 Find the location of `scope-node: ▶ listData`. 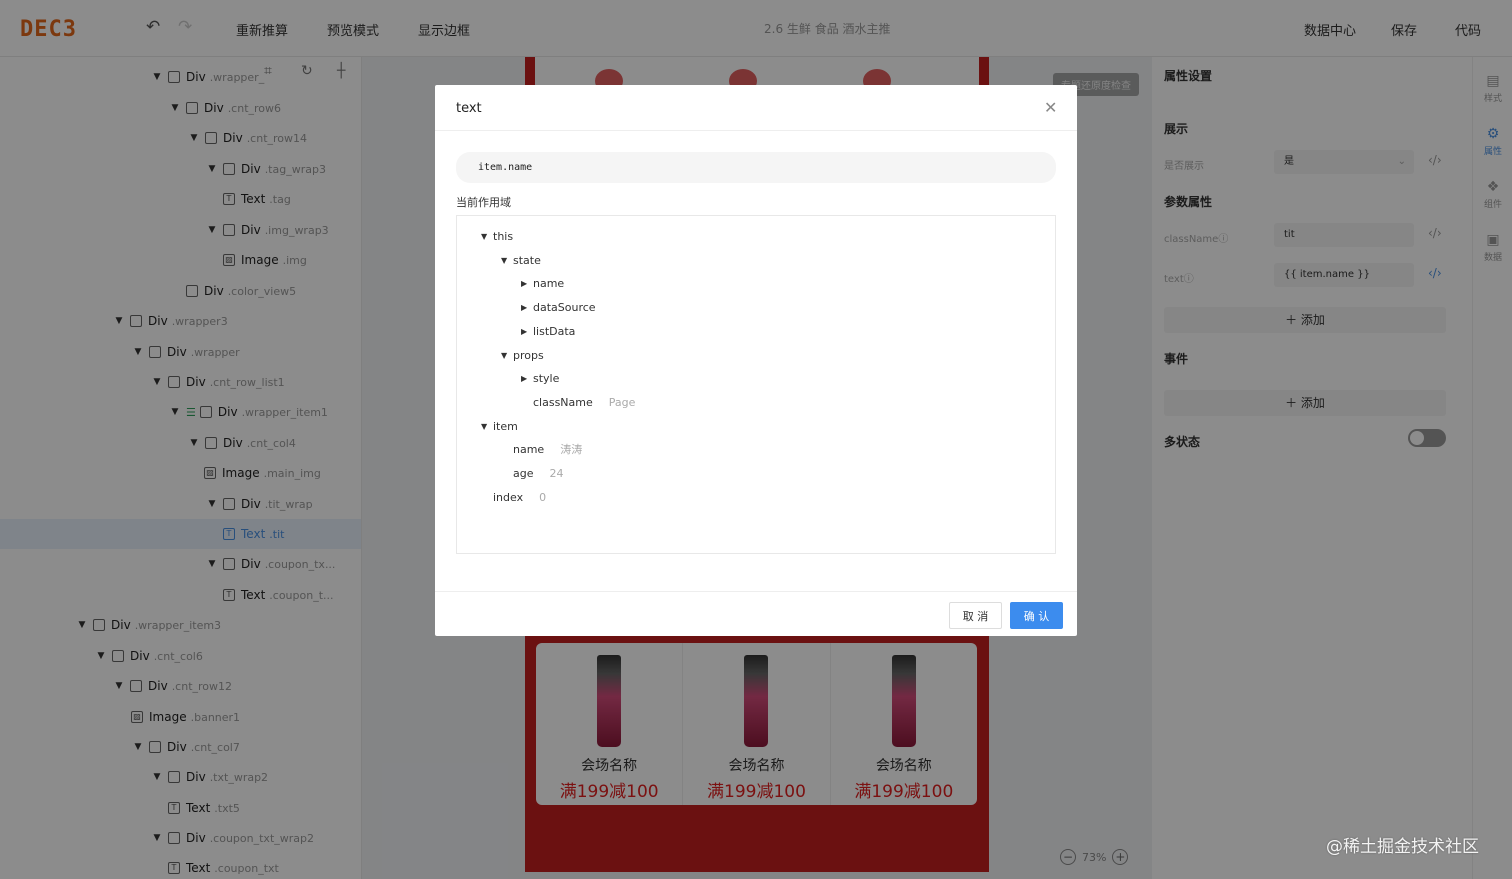

scope-node: ▶ listData is located at coordinates (548, 331).